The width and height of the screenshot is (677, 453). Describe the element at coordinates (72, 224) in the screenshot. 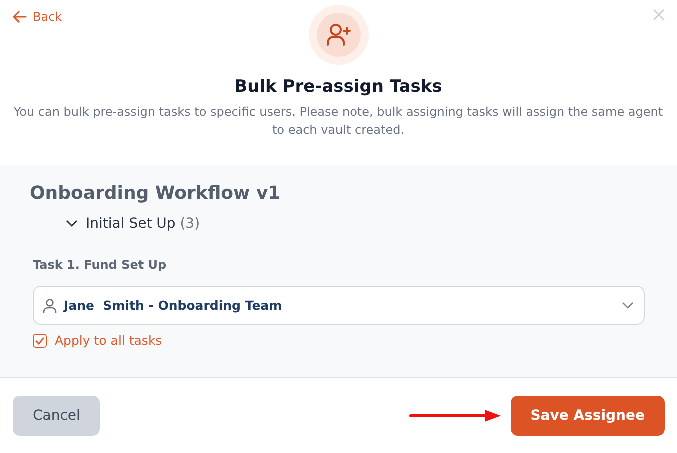

I see `chevron-icon` at that location.